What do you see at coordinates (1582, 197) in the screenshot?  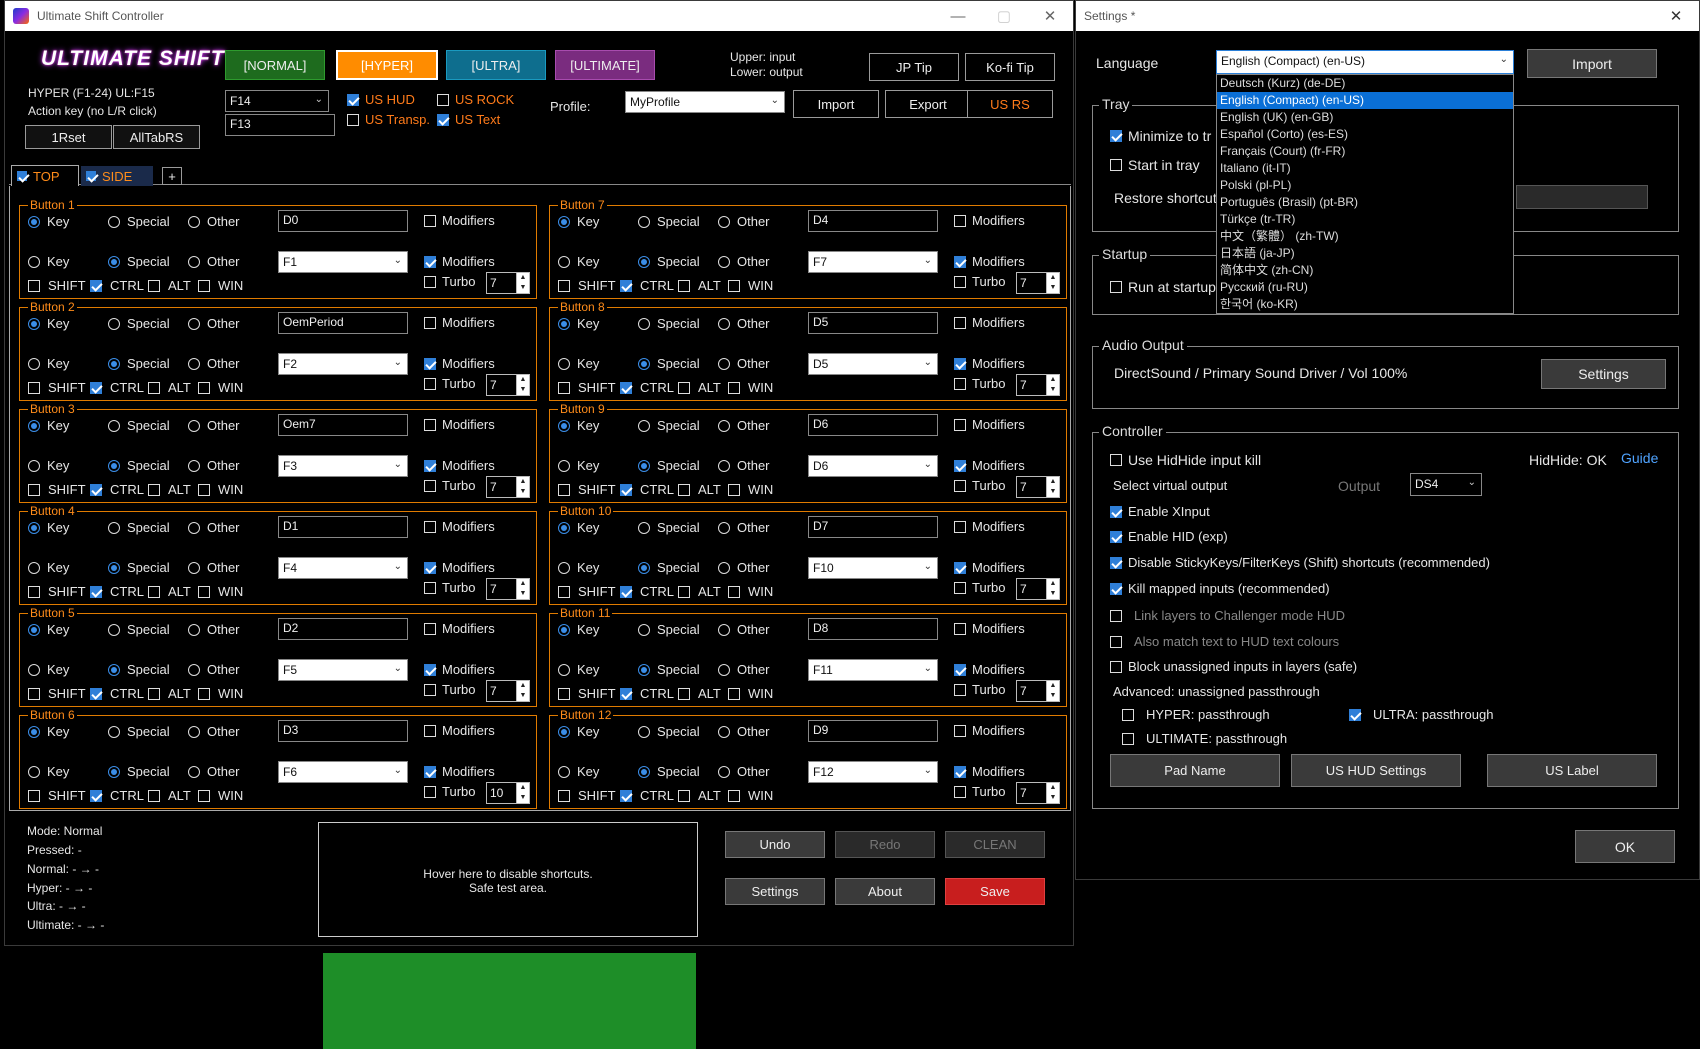 I see `restore-shortcut-input` at bounding box center [1582, 197].